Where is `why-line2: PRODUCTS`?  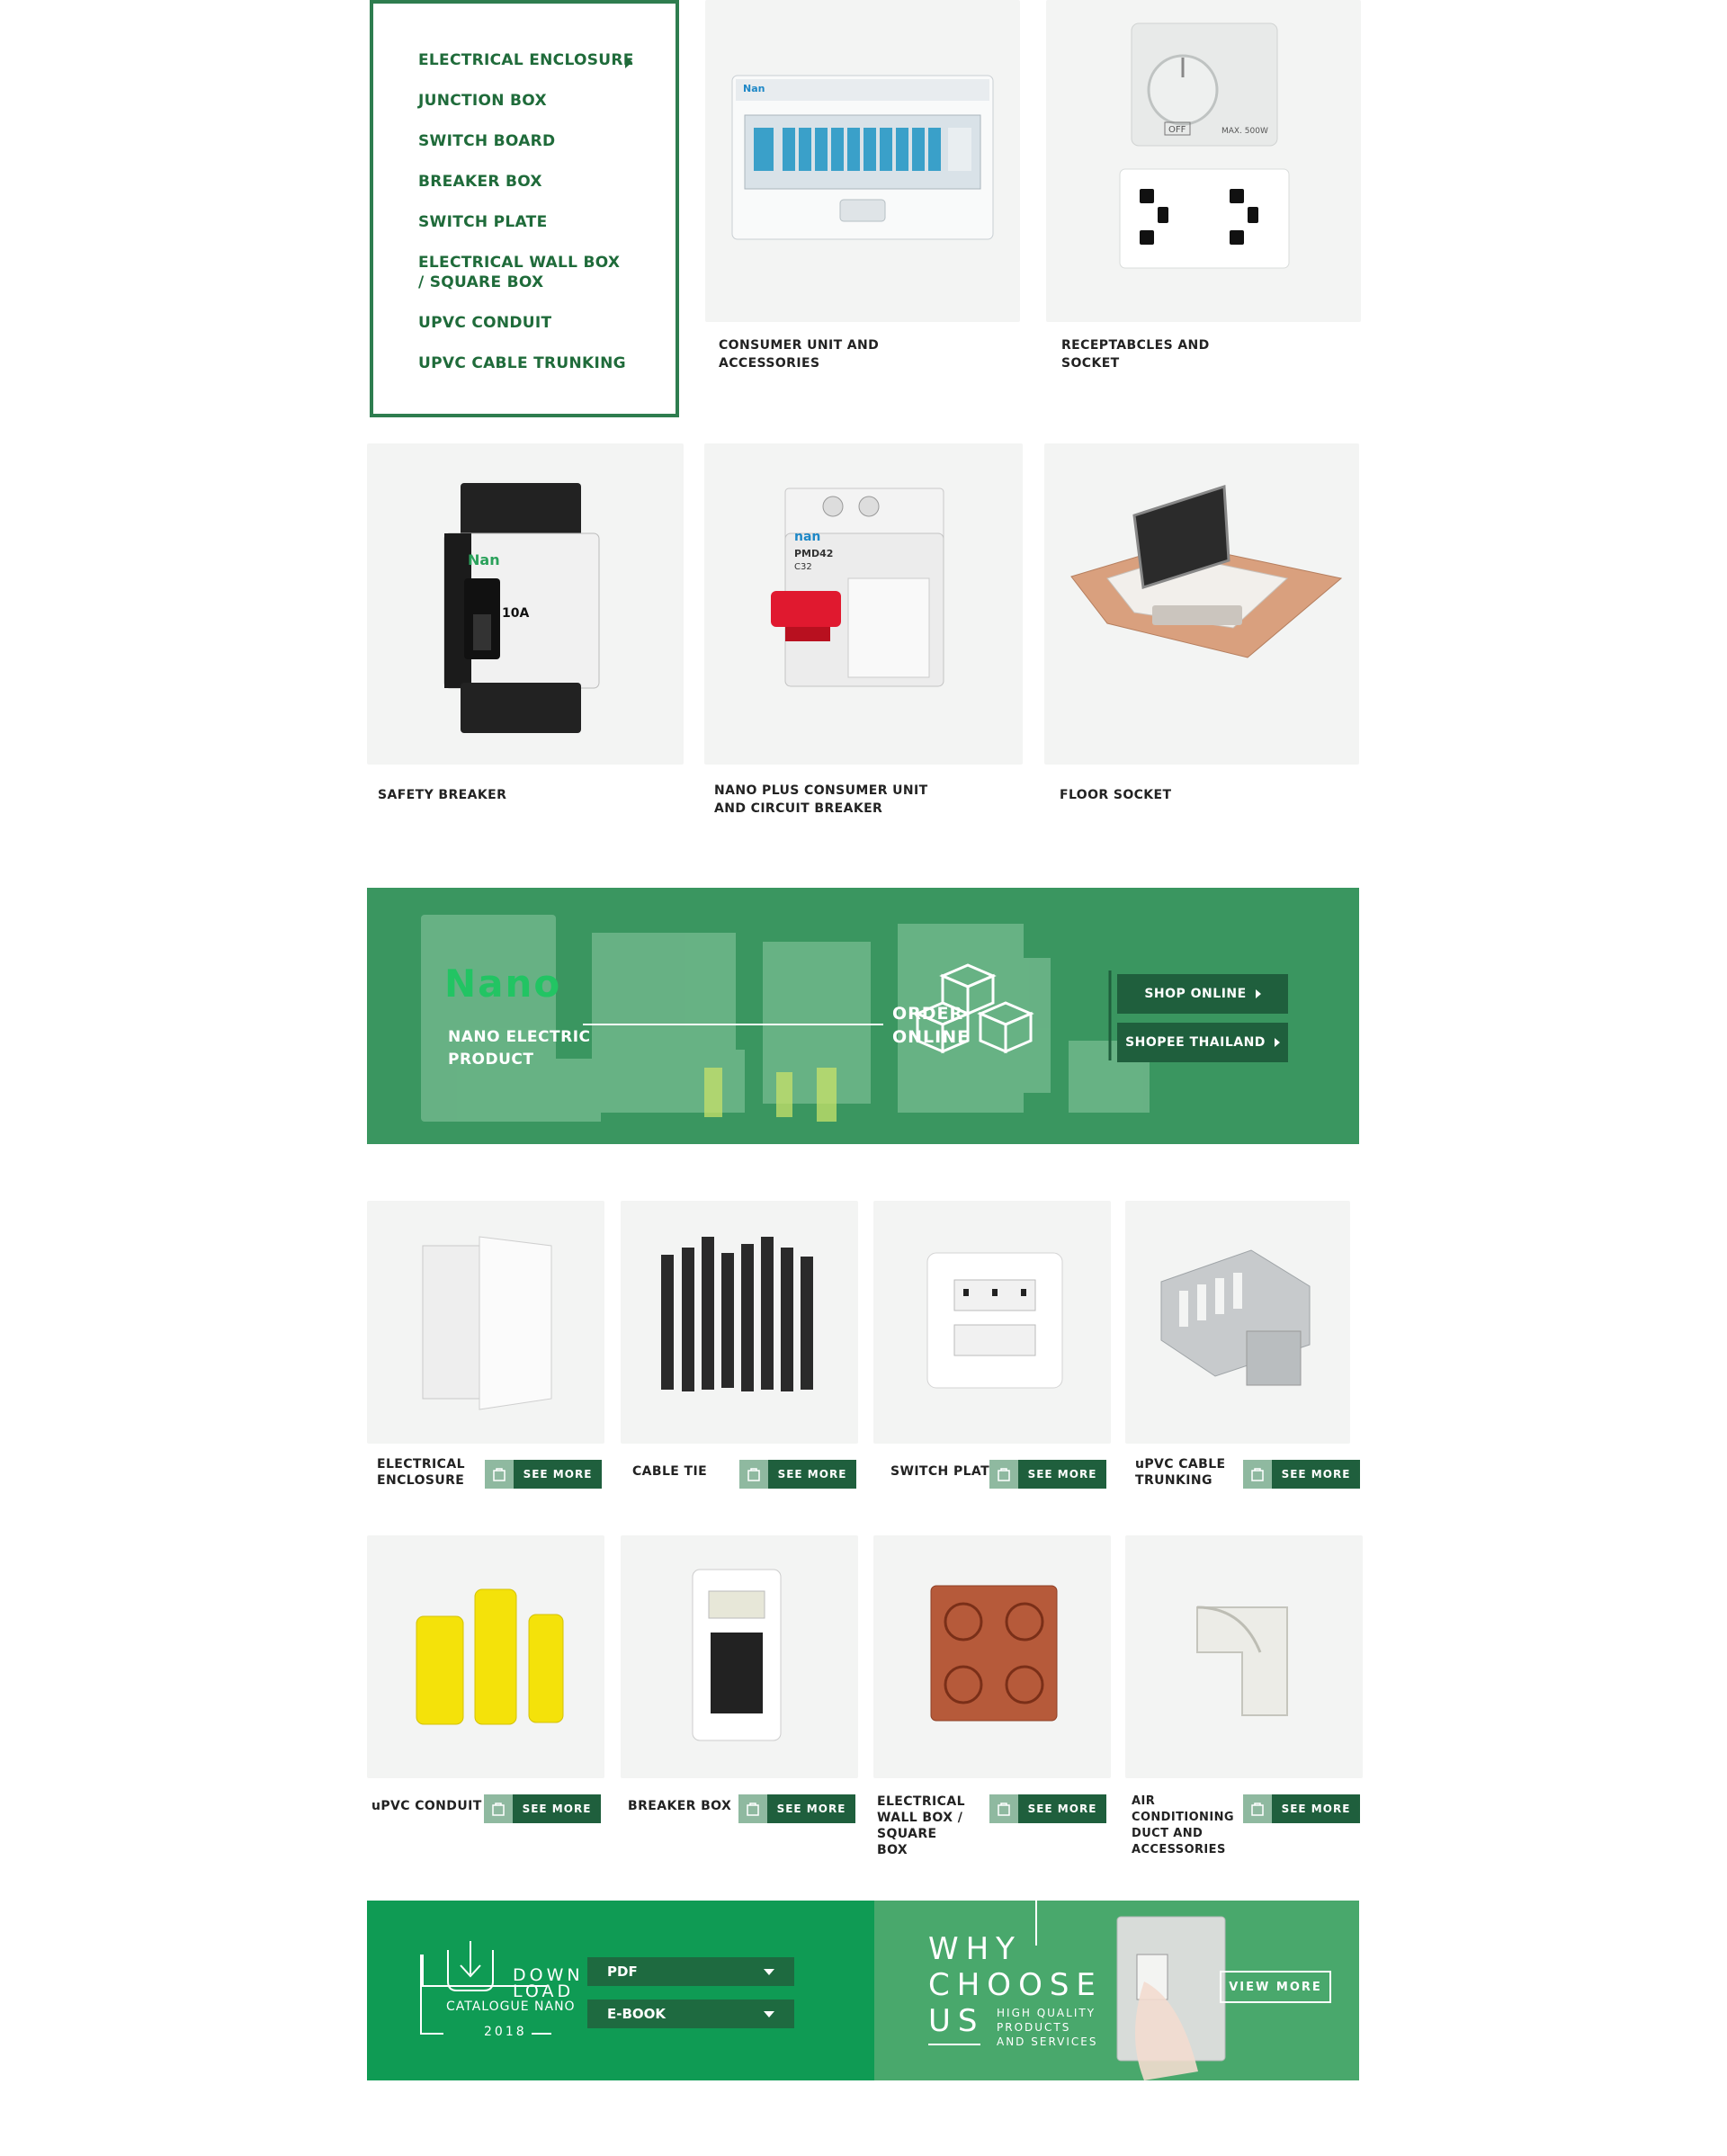
why-line2: PRODUCTS is located at coordinates (1034, 2027).